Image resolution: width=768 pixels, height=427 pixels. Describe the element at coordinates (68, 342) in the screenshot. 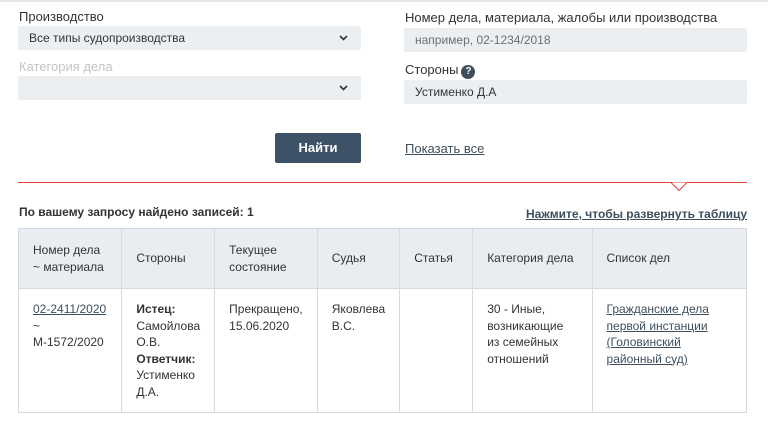

I see `material-number: М-1572/2020` at that location.